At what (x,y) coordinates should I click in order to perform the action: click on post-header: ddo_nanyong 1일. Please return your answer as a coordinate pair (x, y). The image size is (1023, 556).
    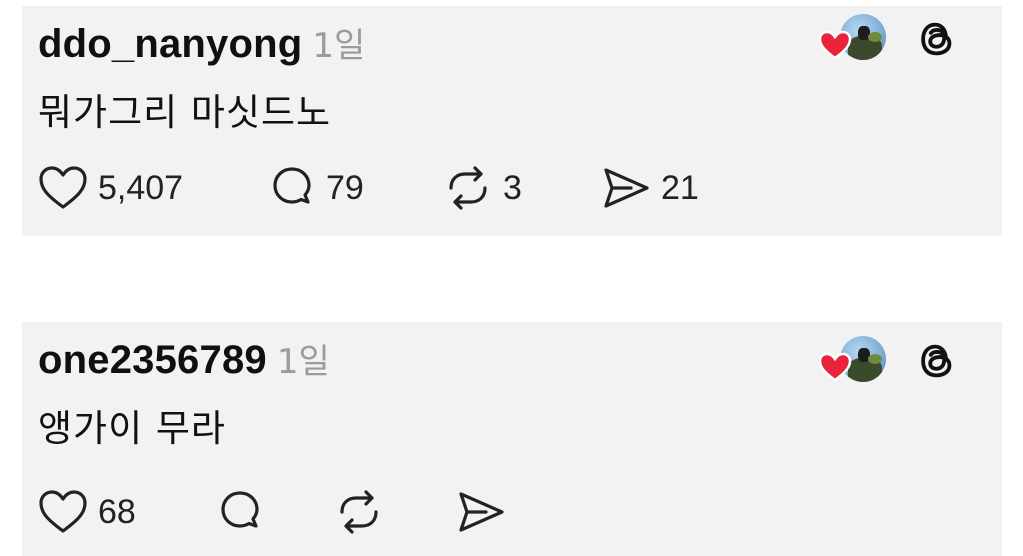
    Looking at the image, I should click on (201, 42).